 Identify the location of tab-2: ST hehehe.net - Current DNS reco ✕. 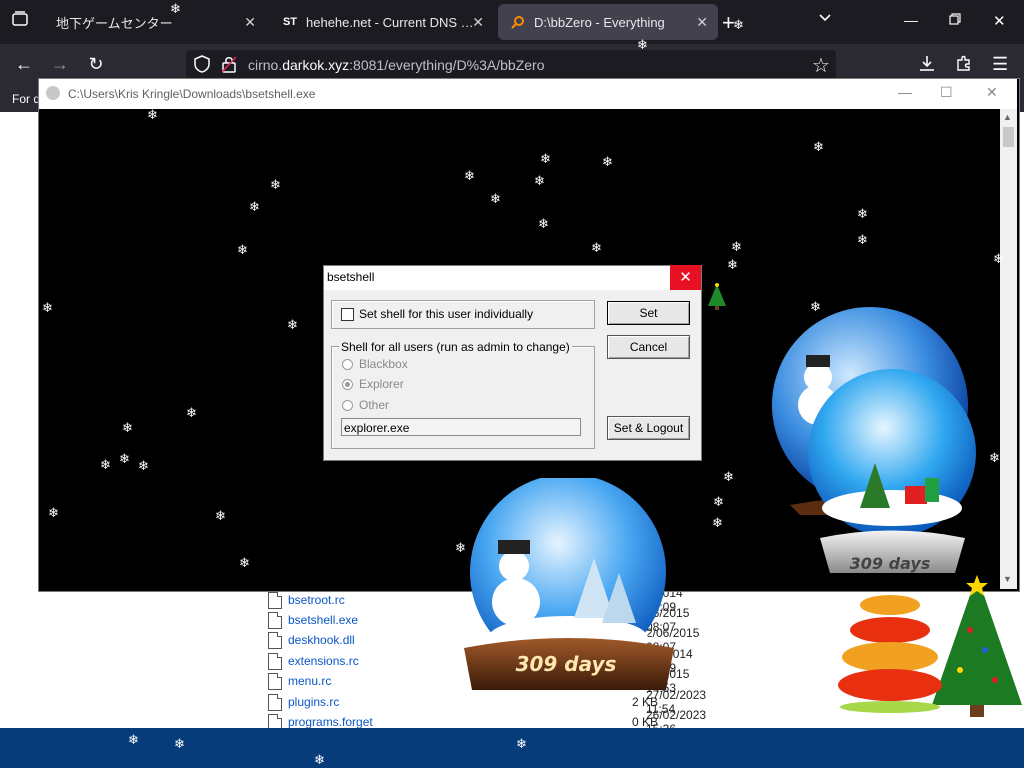
(382, 22).